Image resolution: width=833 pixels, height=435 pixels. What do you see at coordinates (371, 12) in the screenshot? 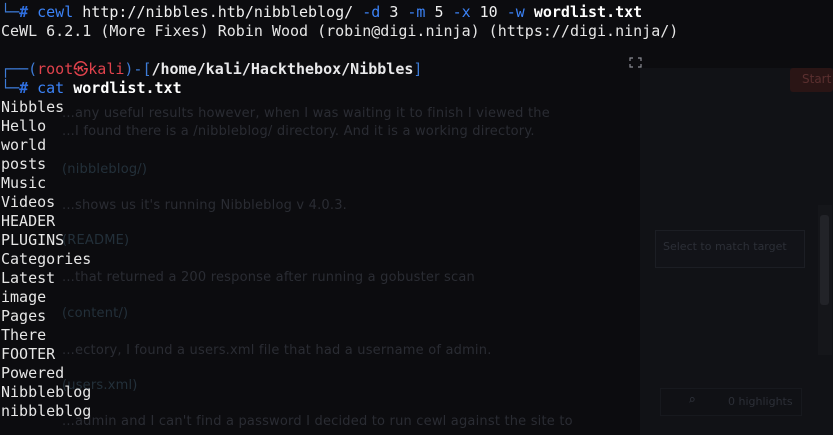
I see `flag-d: -d` at bounding box center [371, 12].